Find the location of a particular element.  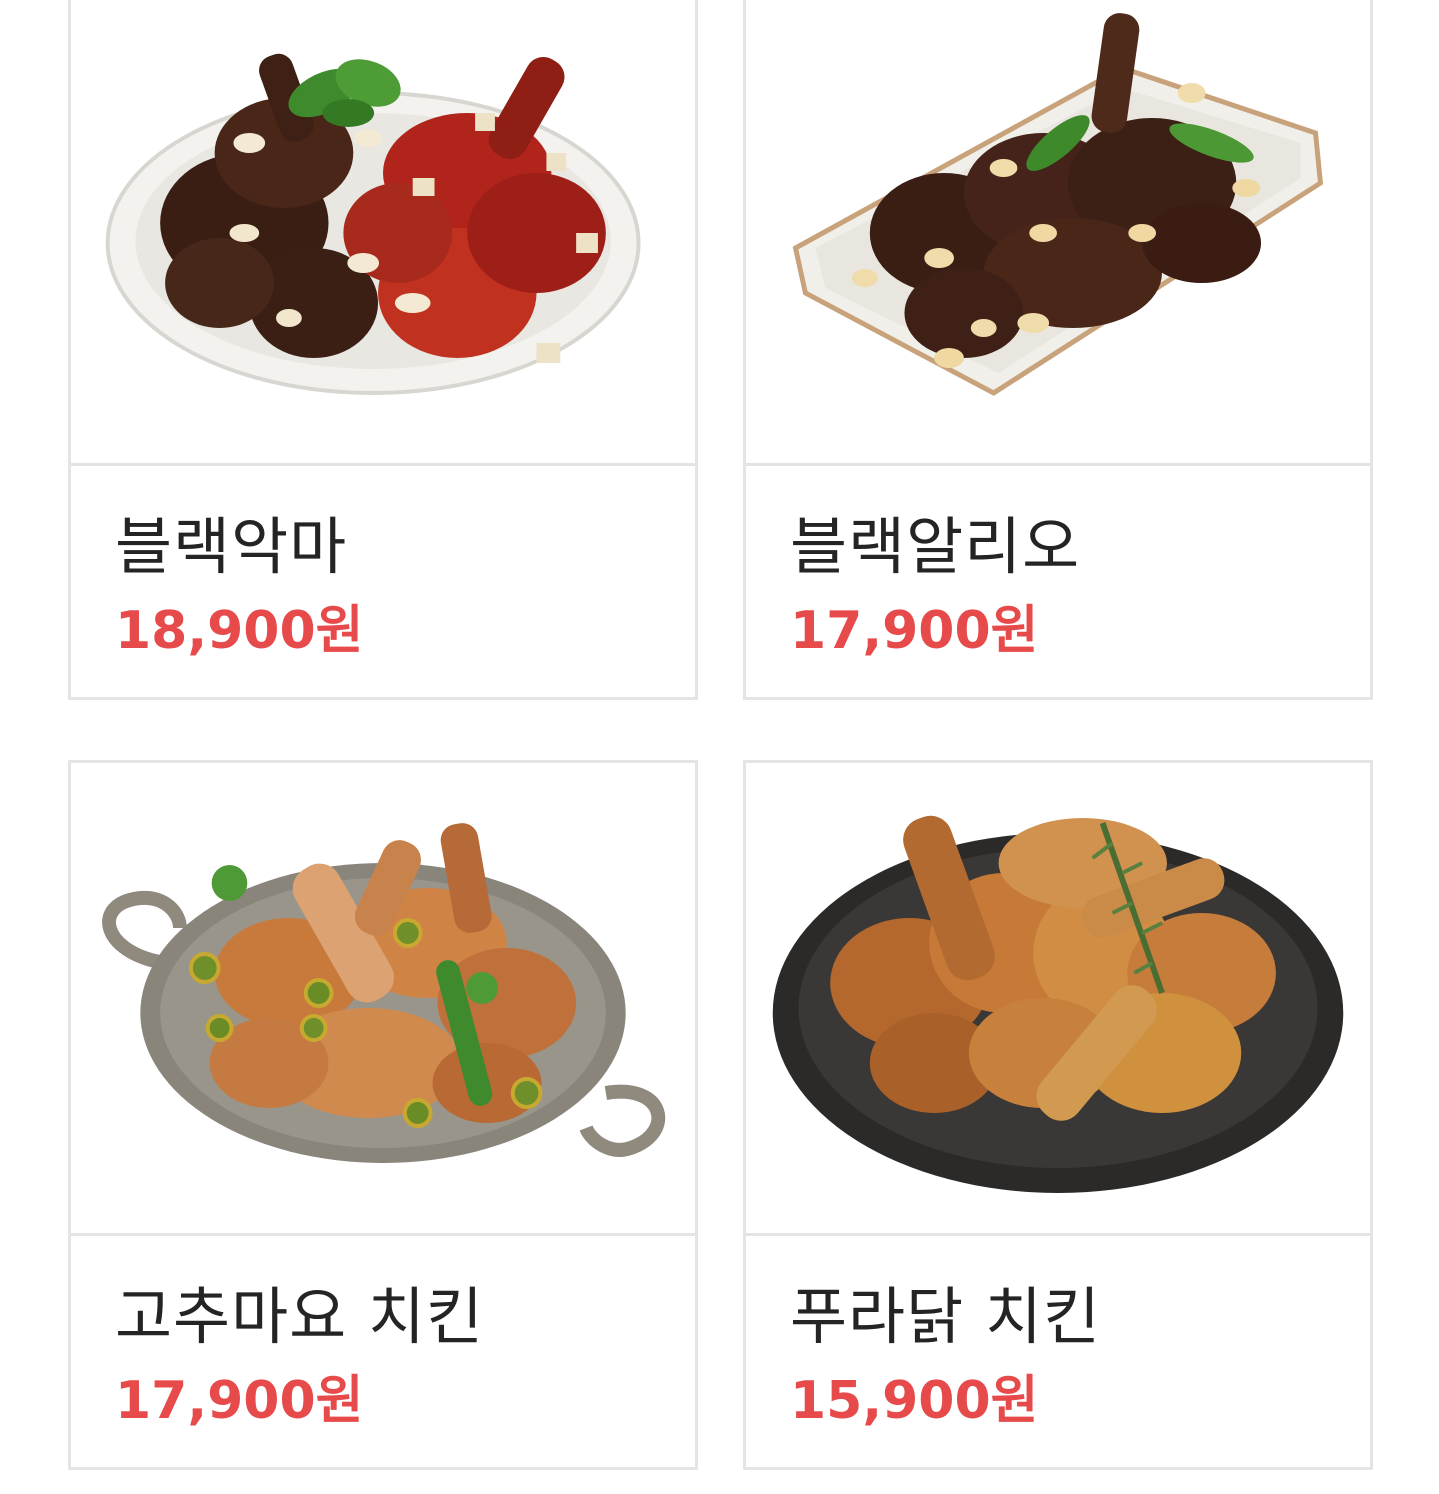

menu-item-info: 고추마요 치킨 17,900원 is located at coordinates (383, 1348).